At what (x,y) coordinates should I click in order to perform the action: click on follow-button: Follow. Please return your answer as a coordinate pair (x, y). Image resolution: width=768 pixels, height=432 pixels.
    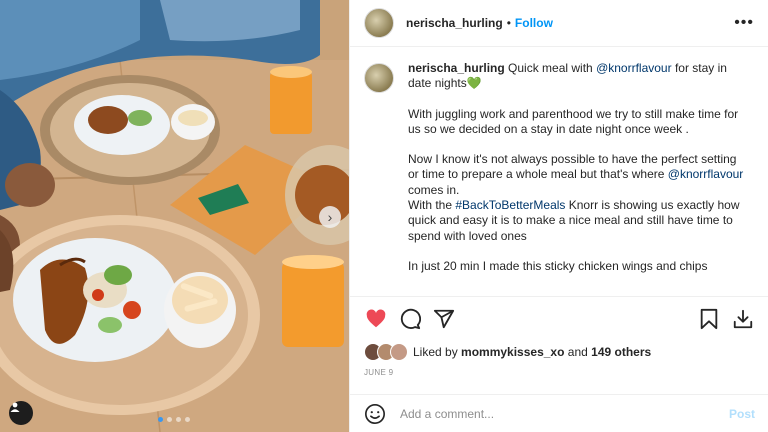
    Looking at the image, I should click on (534, 23).